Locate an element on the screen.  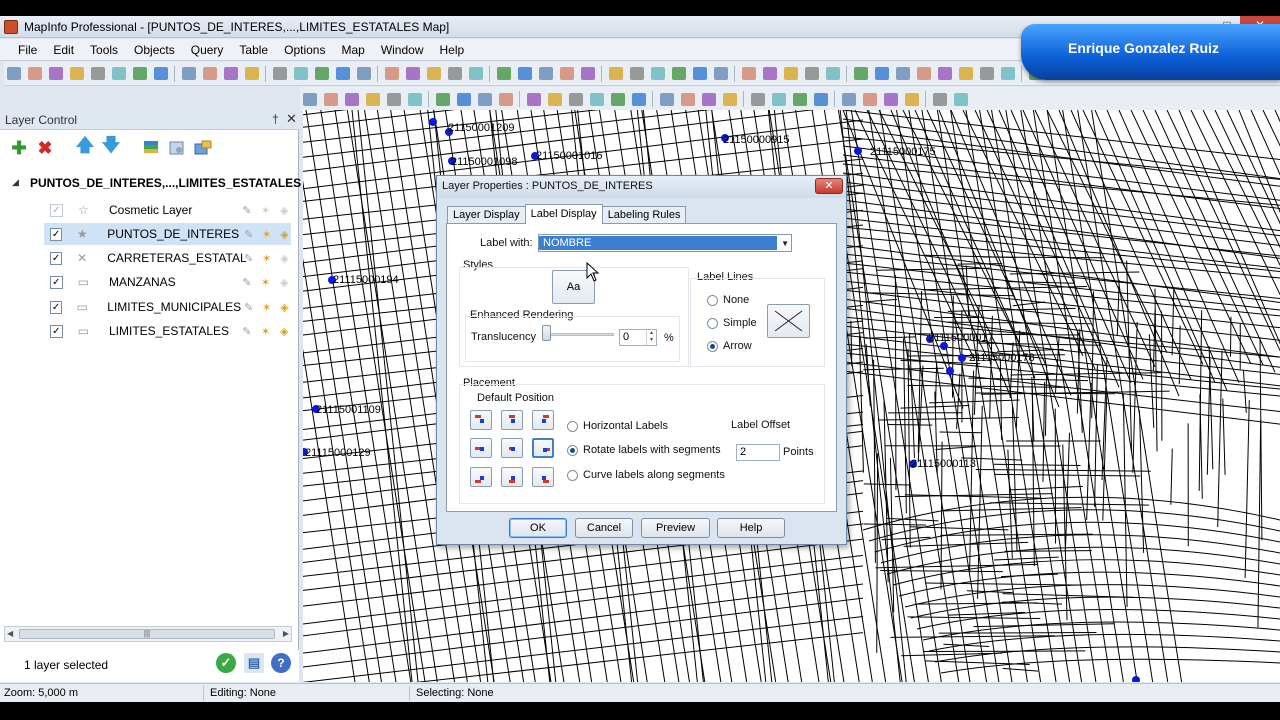
menu-objects: Objects is located at coordinates (154, 50).